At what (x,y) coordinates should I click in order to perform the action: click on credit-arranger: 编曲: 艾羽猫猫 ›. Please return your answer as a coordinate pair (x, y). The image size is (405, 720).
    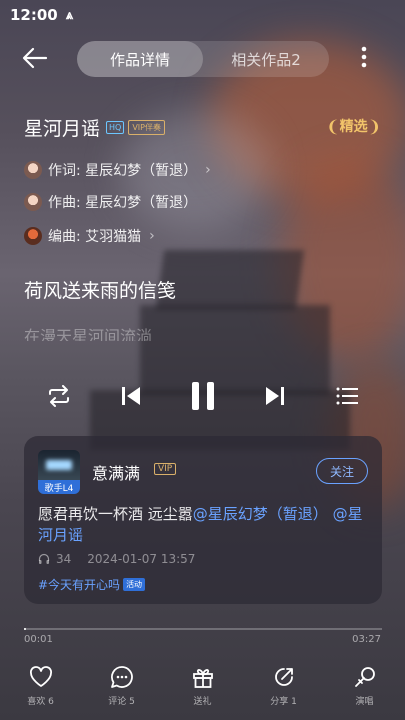
    Looking at the image, I should click on (89, 236).